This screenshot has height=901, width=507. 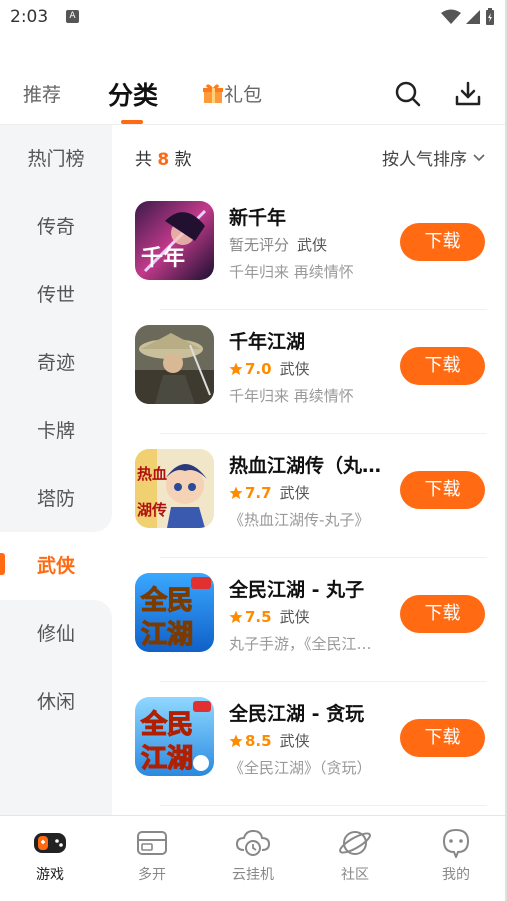 What do you see at coordinates (163, 258) in the screenshot?
I see `svg-text: 千年` at bounding box center [163, 258].